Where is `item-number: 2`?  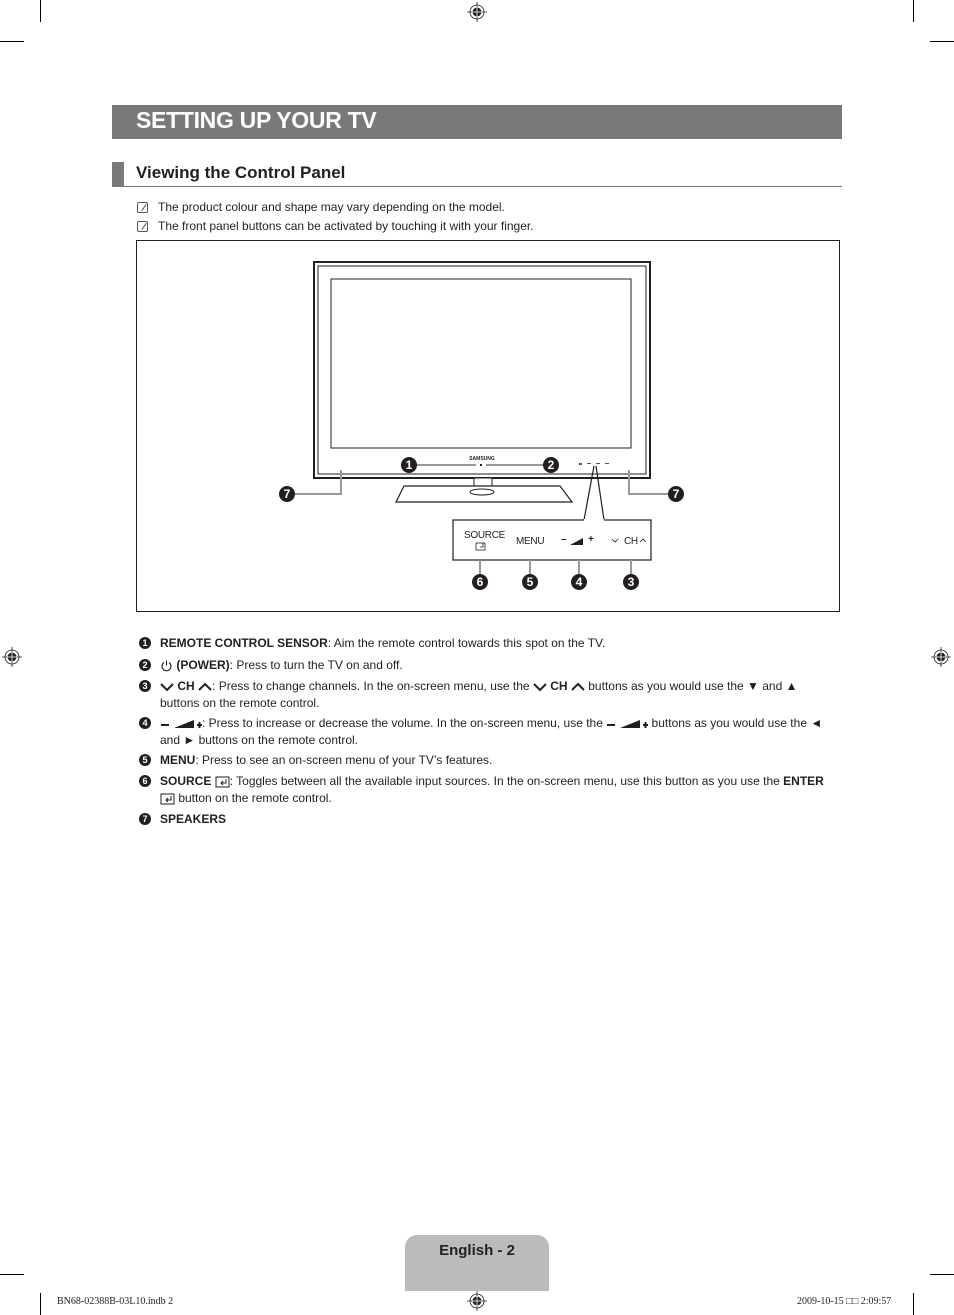
item-number: 2 is located at coordinates (145, 665).